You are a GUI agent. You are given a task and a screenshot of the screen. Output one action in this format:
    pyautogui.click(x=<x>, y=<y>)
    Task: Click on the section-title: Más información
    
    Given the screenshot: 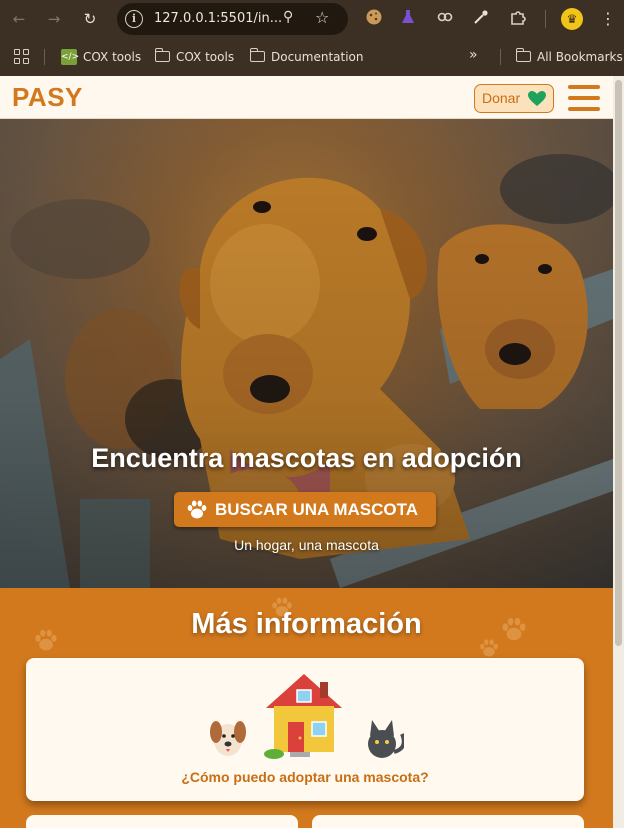 What is the action you would take?
    pyautogui.click(x=306, y=624)
    